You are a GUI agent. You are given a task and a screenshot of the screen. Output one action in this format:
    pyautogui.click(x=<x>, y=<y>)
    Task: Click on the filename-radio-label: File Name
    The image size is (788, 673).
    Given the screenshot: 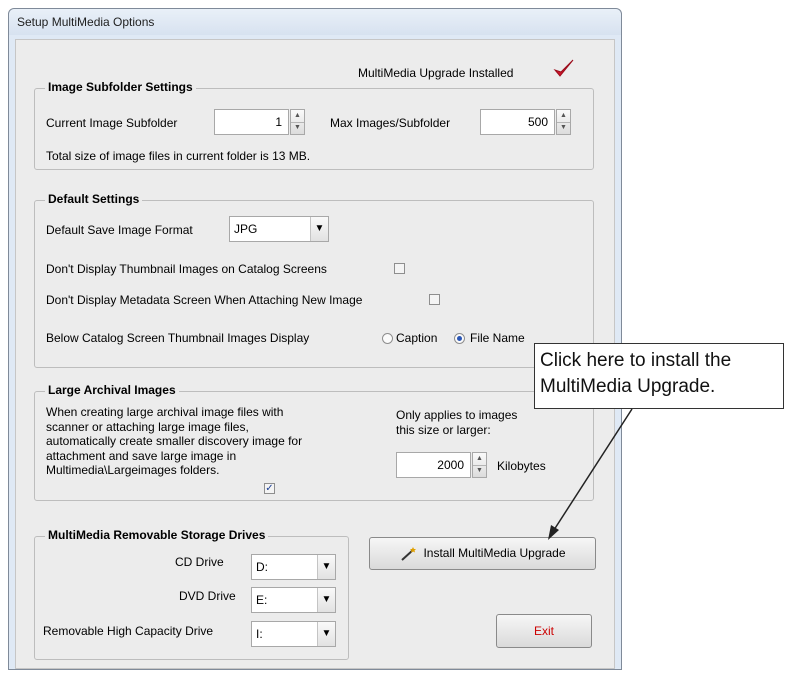 What is the action you would take?
    pyautogui.click(x=497, y=338)
    